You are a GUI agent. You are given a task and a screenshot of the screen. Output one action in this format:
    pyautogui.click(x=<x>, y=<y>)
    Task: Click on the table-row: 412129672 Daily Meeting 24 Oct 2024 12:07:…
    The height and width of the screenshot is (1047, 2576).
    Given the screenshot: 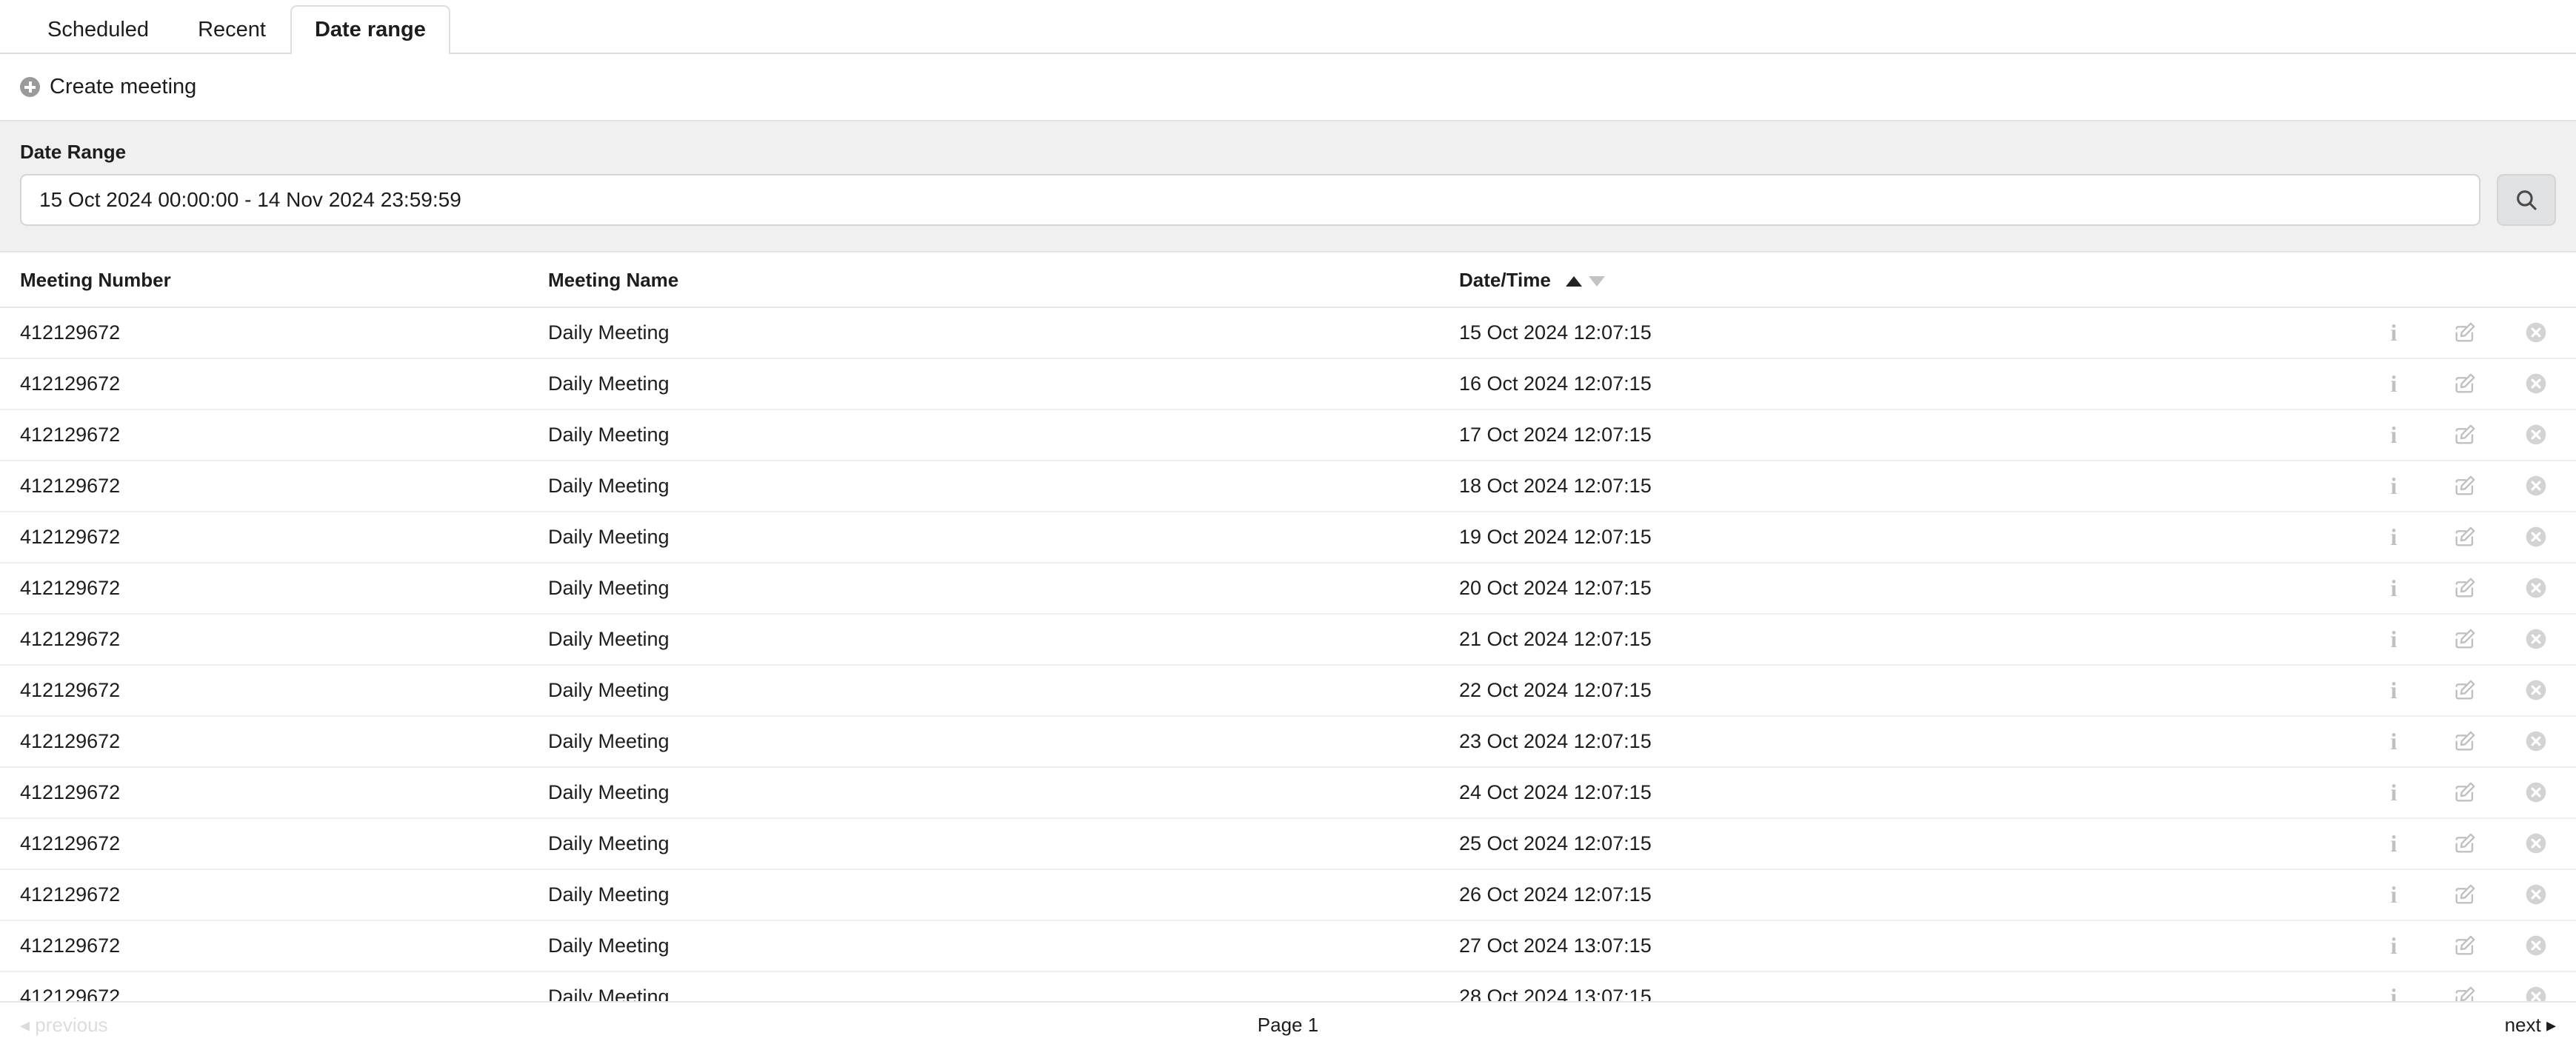 What is the action you would take?
    pyautogui.click(x=1288, y=793)
    